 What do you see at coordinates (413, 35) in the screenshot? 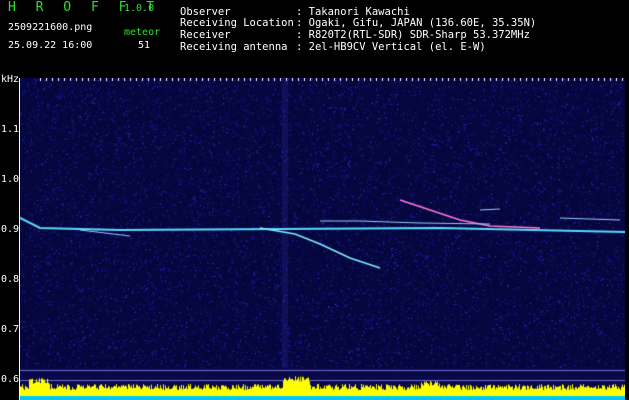
I see `info-receiver-value: : R820T2(RTL-SDR) SDR-Sharp 53.372MHz` at bounding box center [413, 35].